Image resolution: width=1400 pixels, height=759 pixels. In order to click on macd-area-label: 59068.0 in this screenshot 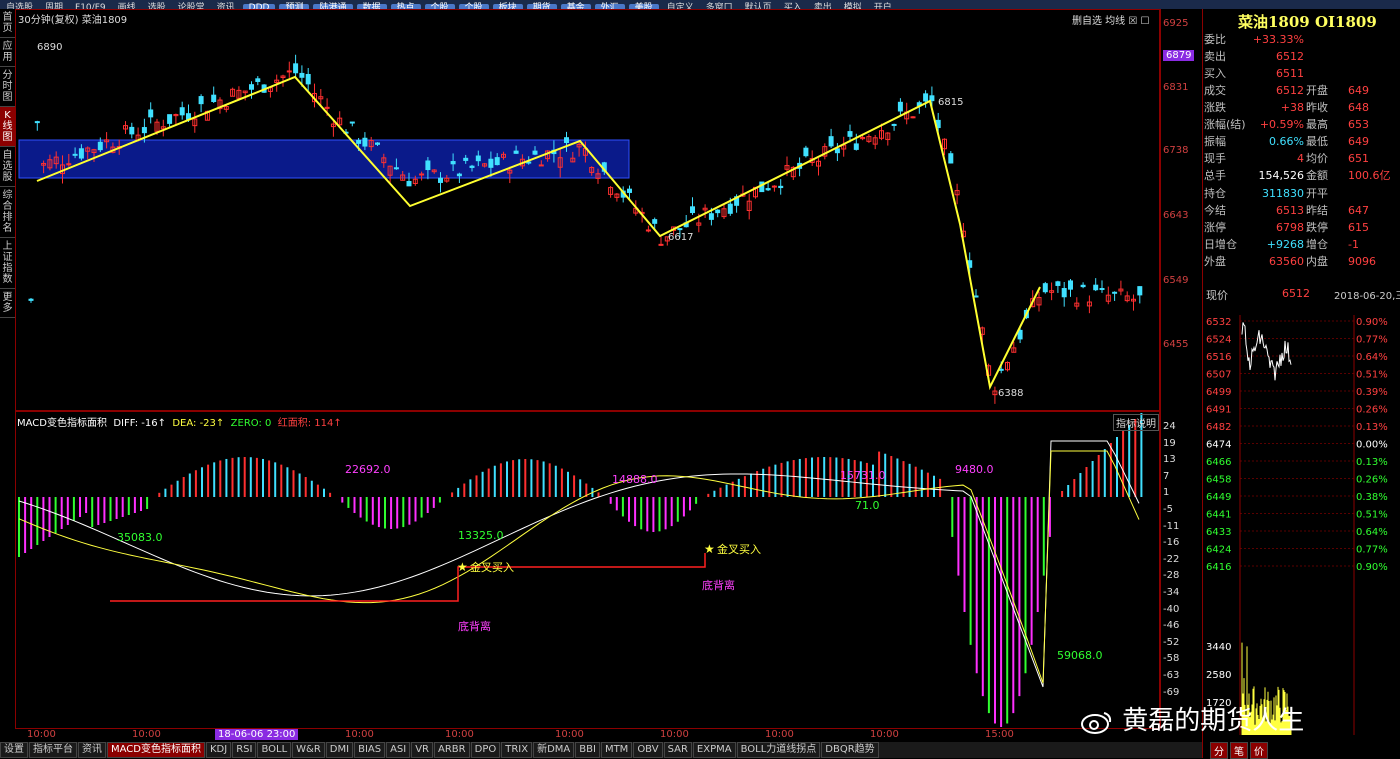, I will do `click(1080, 655)`.